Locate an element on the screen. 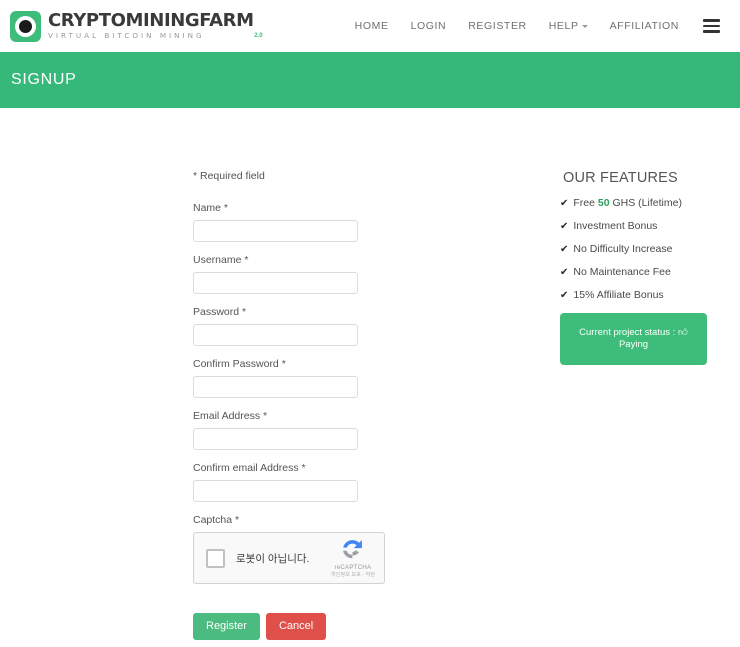 The height and width of the screenshot is (647, 740). nav-item-register: REGISTER is located at coordinates (497, 26).